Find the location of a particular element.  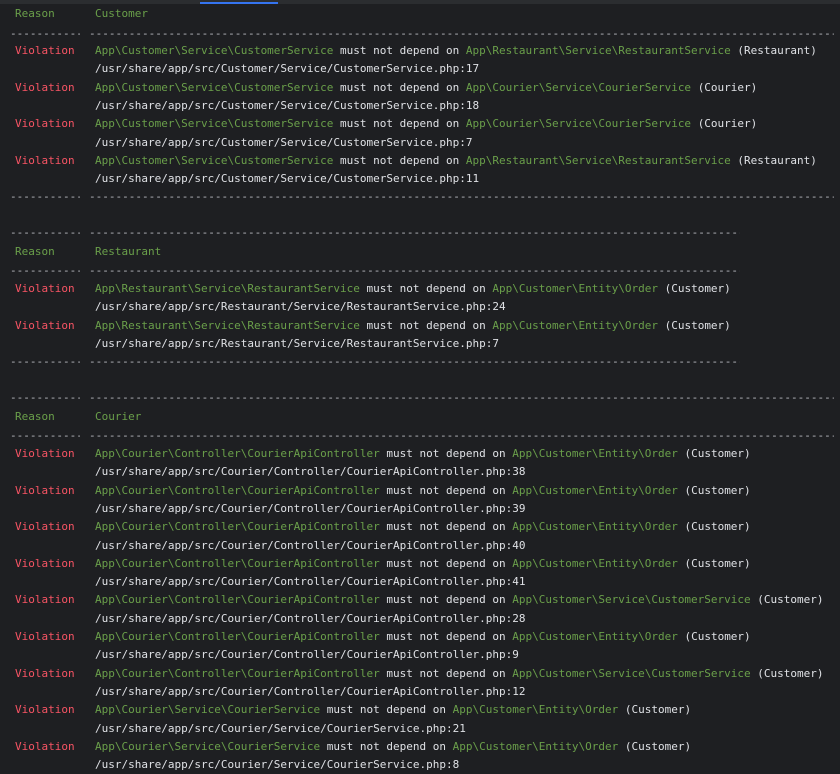

header-reason-label: Reason is located at coordinates (35, 416).